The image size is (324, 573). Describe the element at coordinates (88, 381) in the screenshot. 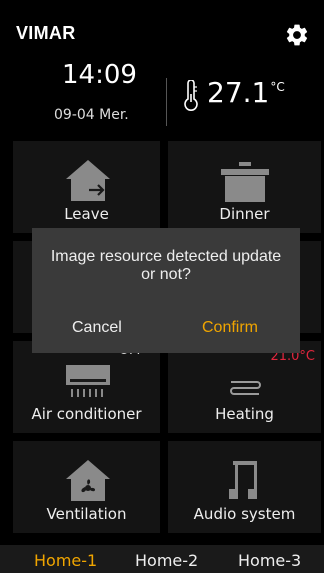

I see `air-conditioner-icon` at that location.